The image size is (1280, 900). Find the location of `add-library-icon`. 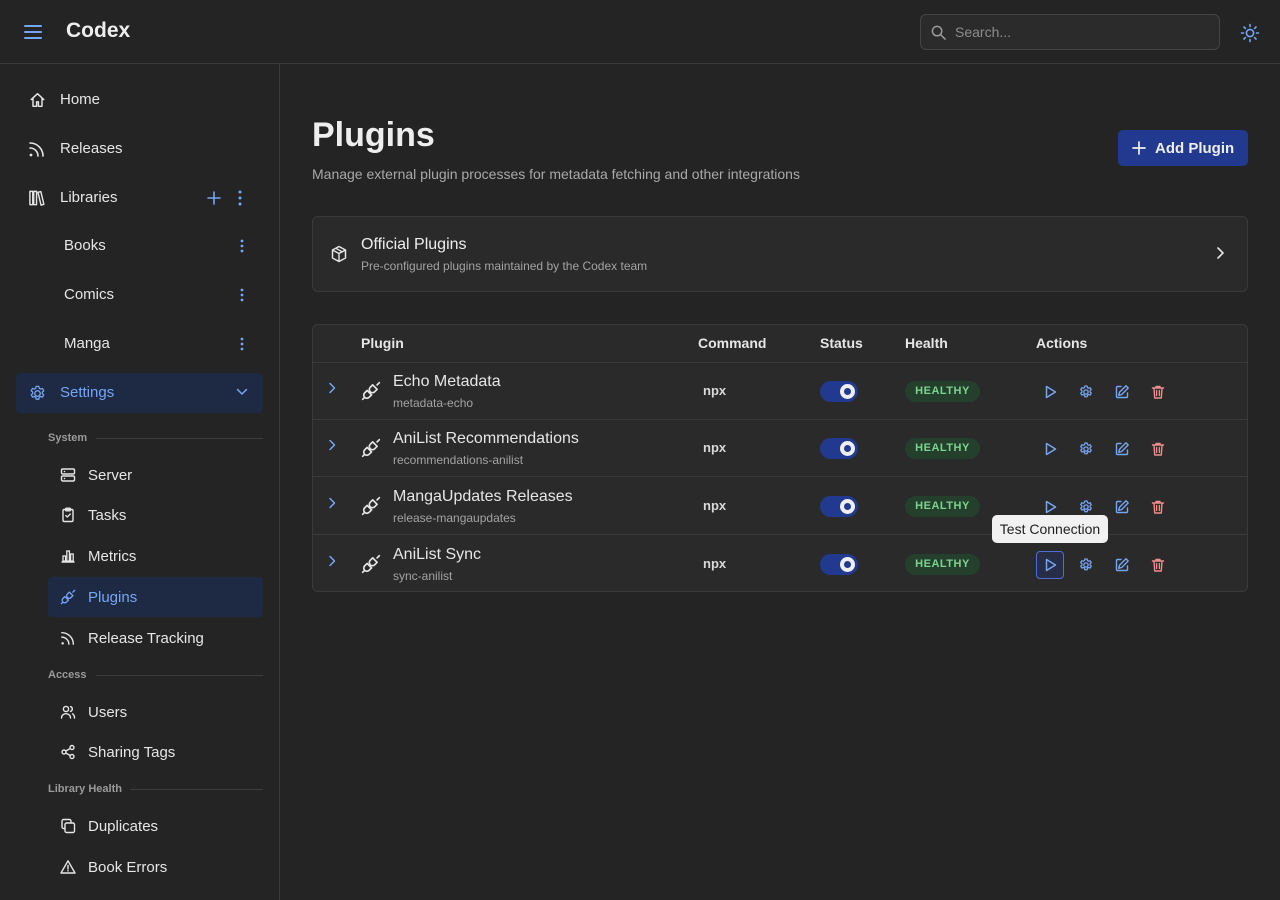

add-library-icon is located at coordinates (214, 198).